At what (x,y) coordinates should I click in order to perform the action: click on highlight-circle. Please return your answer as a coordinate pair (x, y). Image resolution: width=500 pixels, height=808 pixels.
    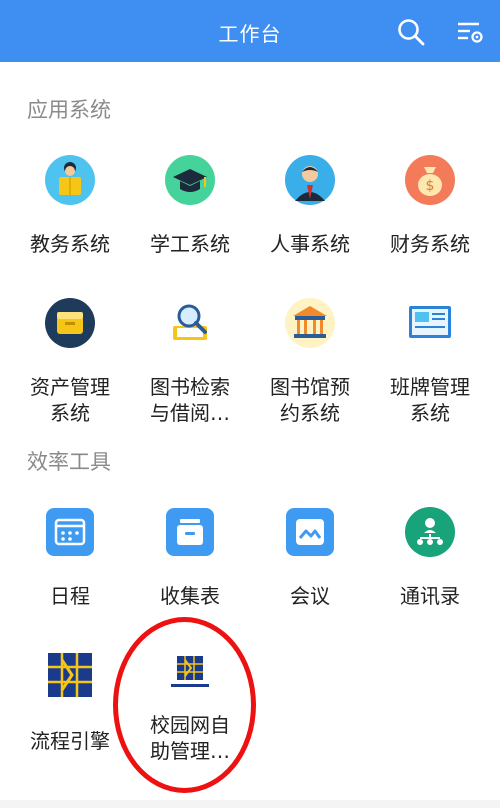
    Looking at the image, I should click on (184, 705).